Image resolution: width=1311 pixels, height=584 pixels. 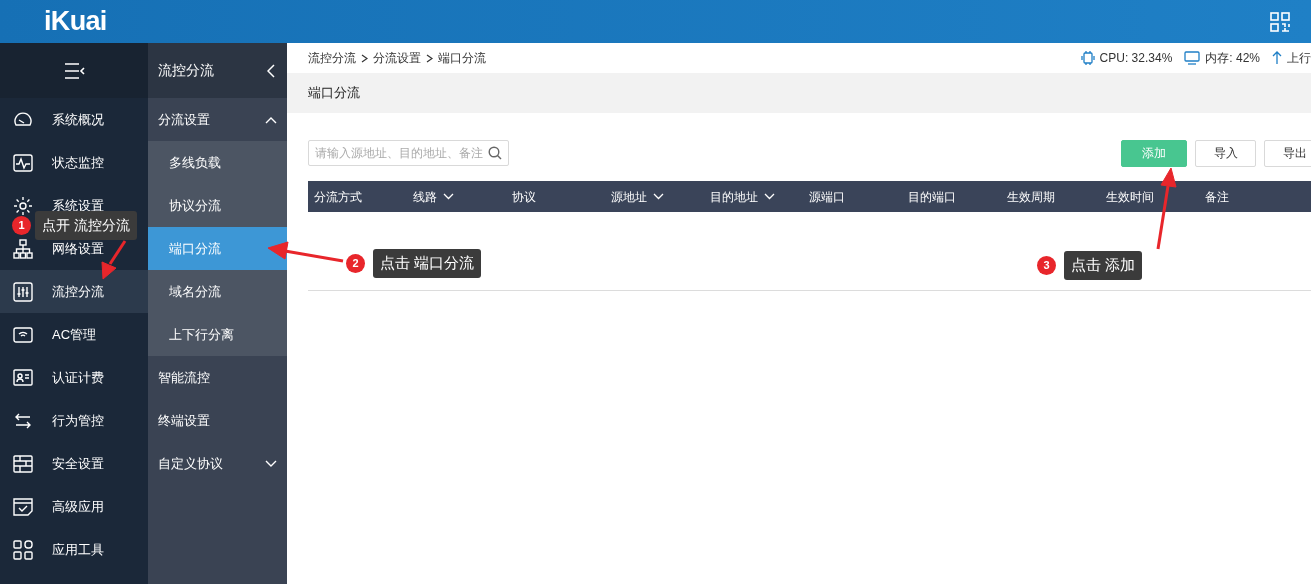 I want to click on arrow-up-icon, so click(x=1277, y=58).